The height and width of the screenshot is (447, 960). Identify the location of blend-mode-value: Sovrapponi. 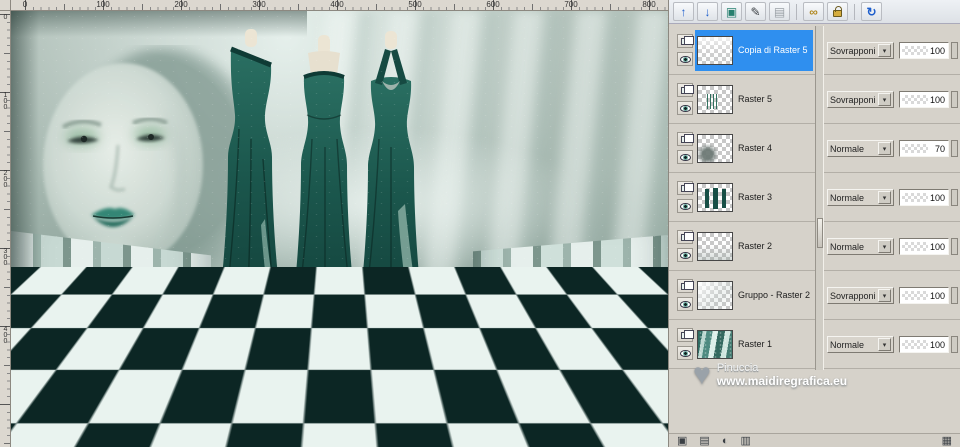
(853, 50).